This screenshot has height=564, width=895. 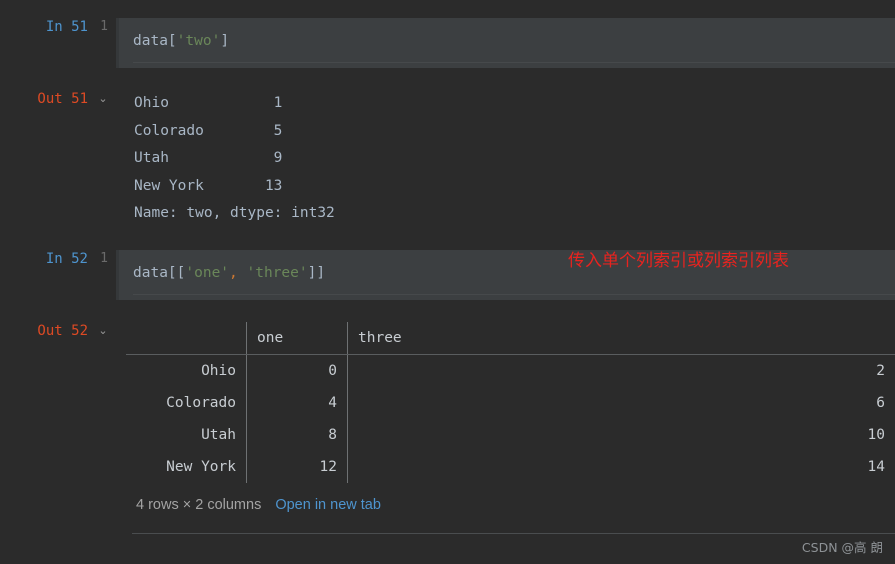 I want to click on code-token-string: 'one', so click(x=207, y=272).